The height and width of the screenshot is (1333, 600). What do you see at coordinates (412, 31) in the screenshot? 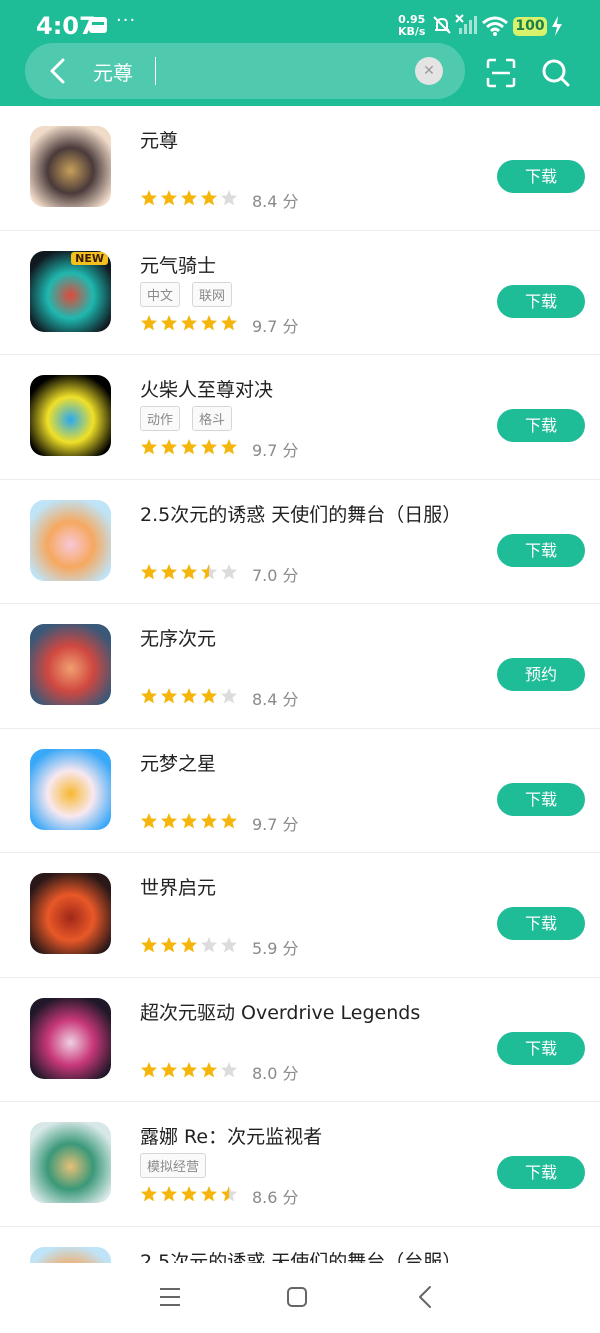
I see `network-speed-unit: KB/s` at bounding box center [412, 31].